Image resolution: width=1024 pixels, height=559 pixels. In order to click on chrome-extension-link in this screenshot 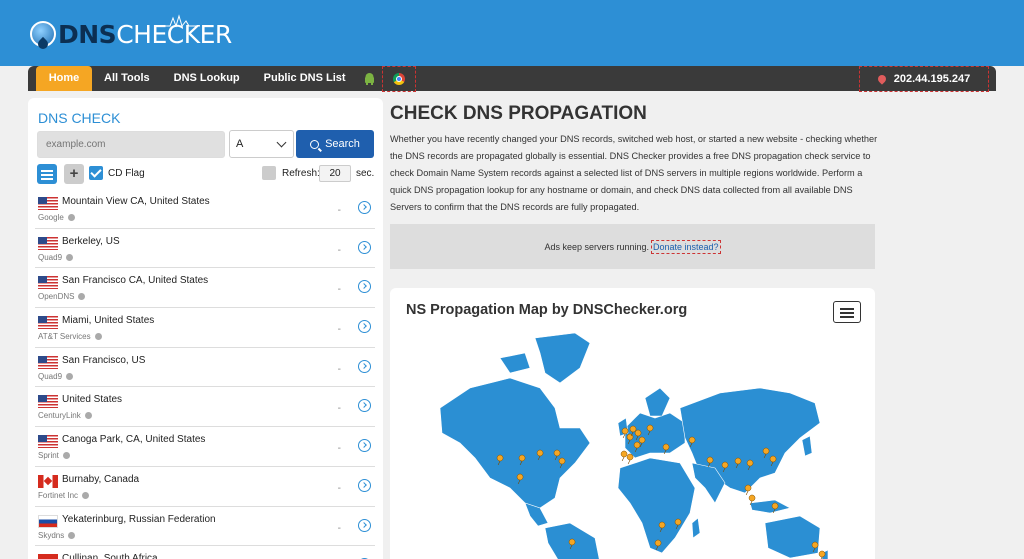, I will do `click(398, 78)`.